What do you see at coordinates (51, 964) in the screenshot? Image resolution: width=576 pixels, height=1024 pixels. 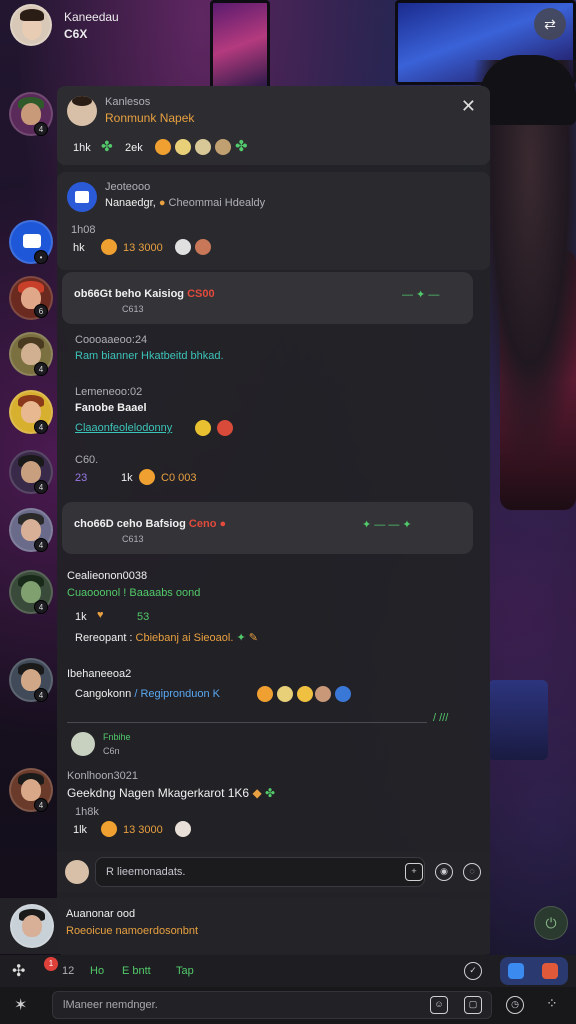 I see `notification-badge: 1` at bounding box center [51, 964].